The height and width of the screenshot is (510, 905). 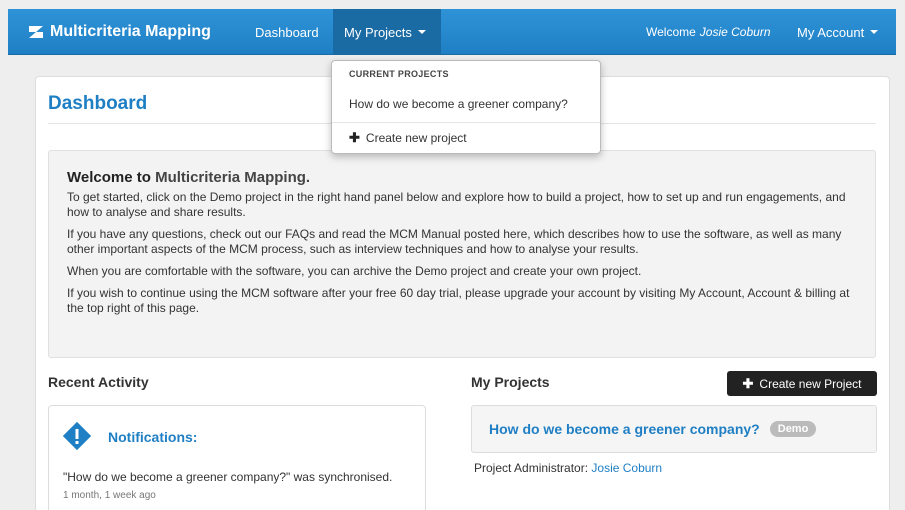 What do you see at coordinates (287, 32) in the screenshot?
I see `nav-dashboard: Dashboard` at bounding box center [287, 32].